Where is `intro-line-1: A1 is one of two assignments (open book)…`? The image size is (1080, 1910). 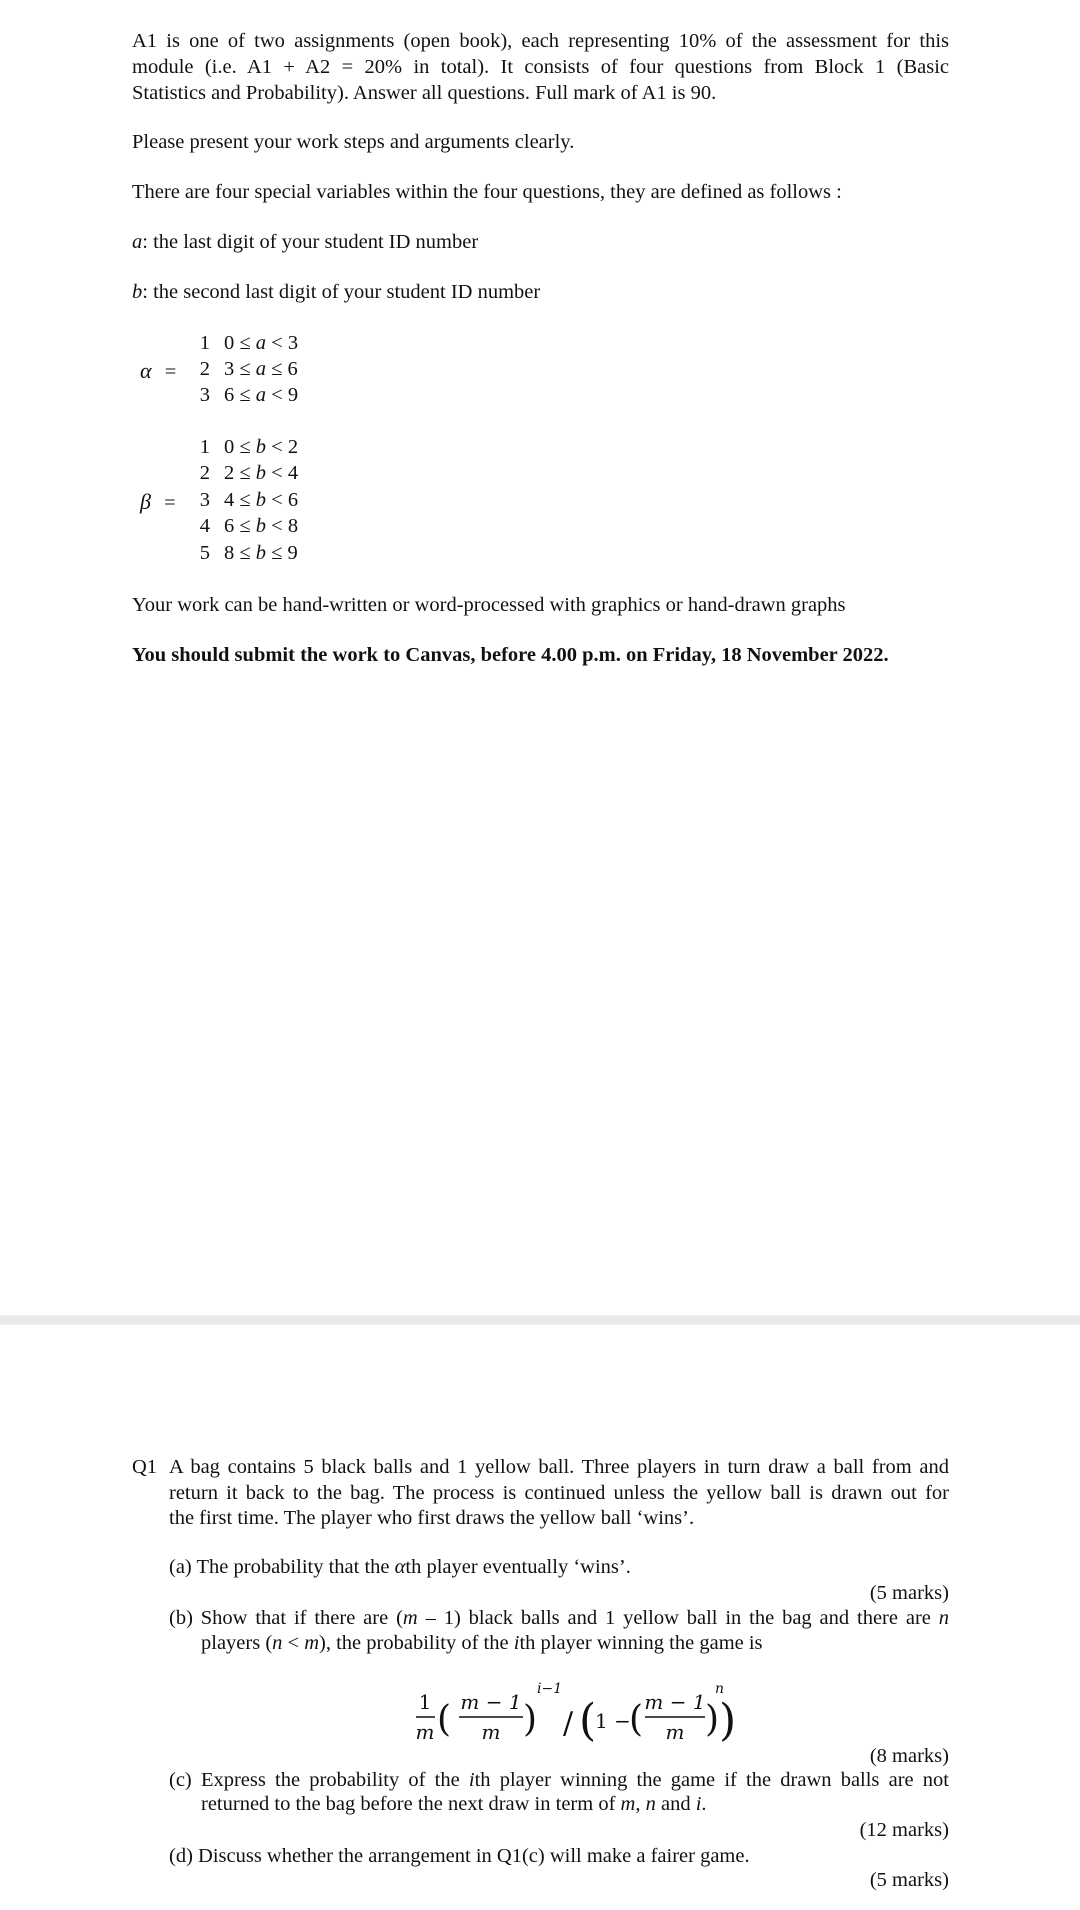 intro-line-1: A1 is one of two assignments (open book)… is located at coordinates (540, 41).